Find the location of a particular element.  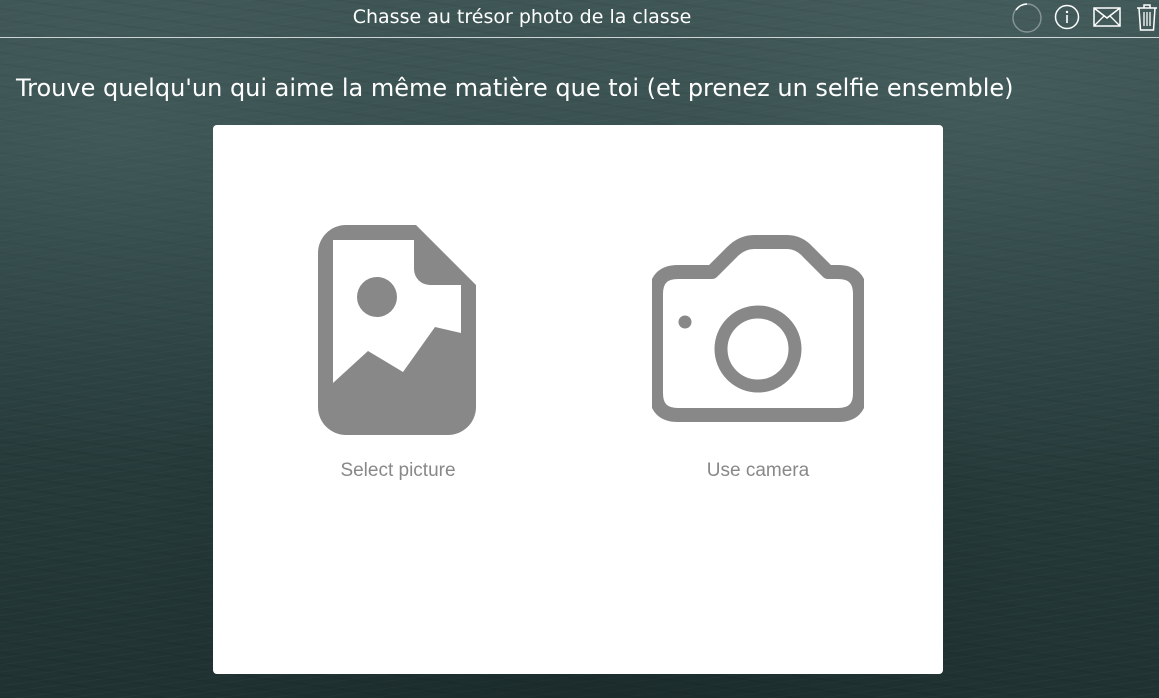

mail-icon is located at coordinates (1107, 17).